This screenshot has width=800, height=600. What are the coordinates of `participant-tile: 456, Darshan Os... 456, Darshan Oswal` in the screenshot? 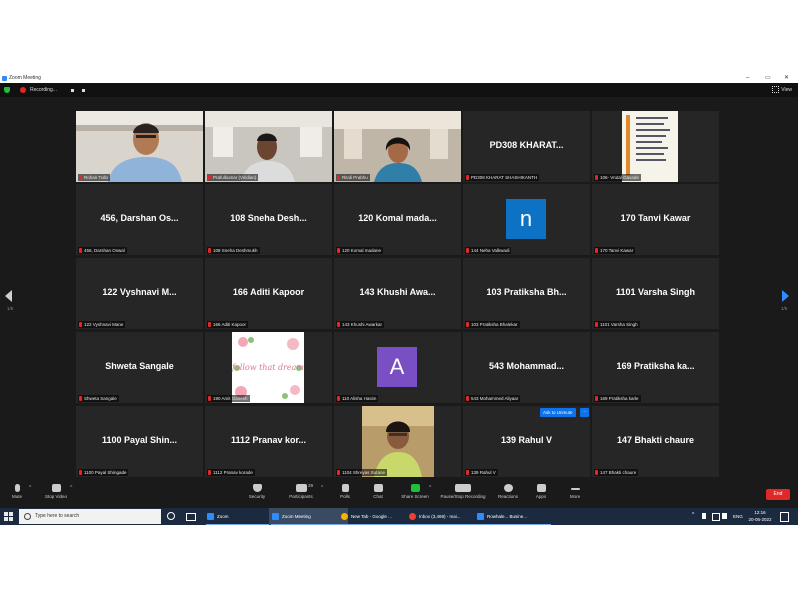 It's located at (139, 219).